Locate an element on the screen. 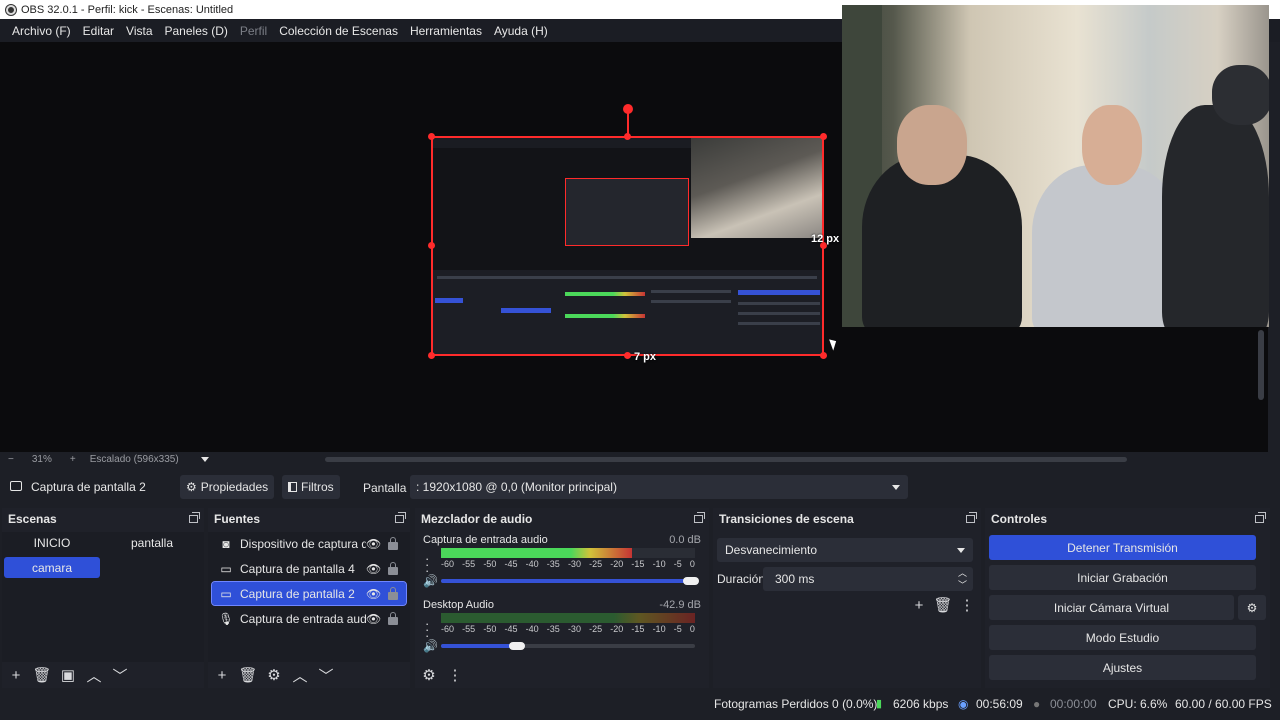  resize-handle-top is located at coordinates (627, 136).